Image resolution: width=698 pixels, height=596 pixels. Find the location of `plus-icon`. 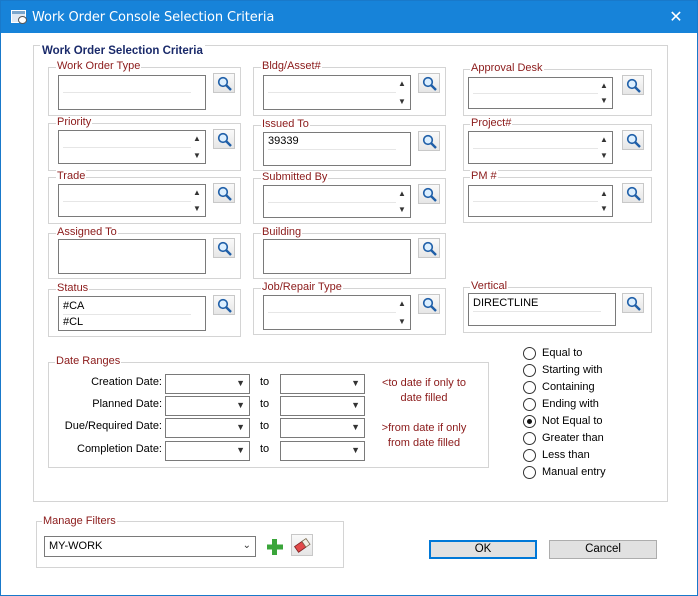

plus-icon is located at coordinates (275, 547).